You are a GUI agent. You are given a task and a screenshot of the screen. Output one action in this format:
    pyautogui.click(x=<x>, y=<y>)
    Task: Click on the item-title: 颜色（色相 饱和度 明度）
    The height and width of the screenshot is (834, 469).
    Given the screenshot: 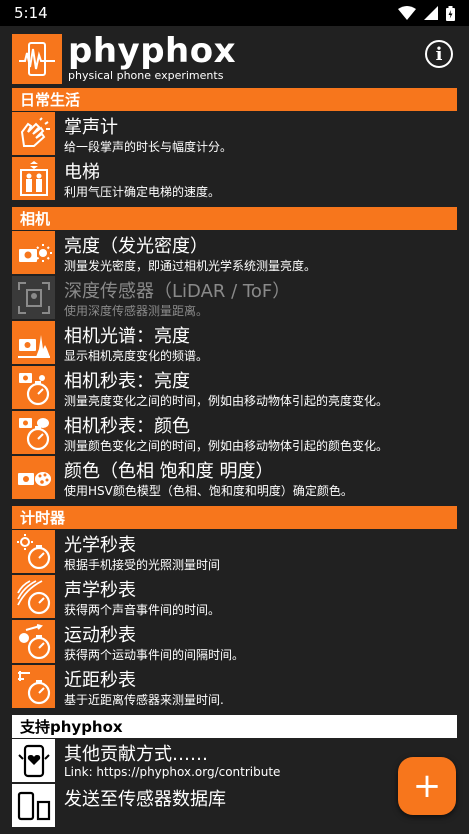 What is the action you would take?
    pyautogui.click(x=169, y=471)
    